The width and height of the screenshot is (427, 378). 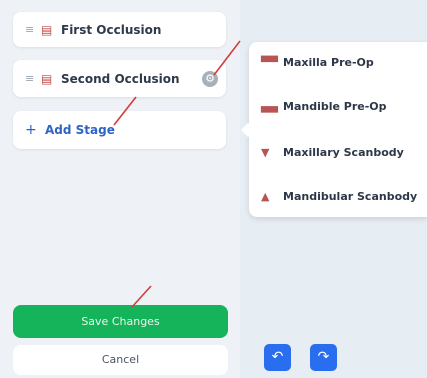 What do you see at coordinates (31, 130) in the screenshot?
I see `plus-icon: +` at bounding box center [31, 130].